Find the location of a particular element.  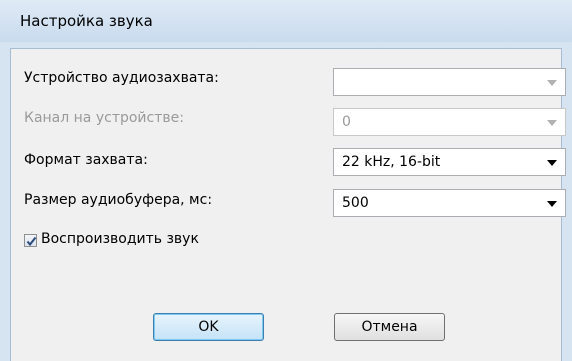

capture-format-label: Формат захвата: is located at coordinates (86, 160).